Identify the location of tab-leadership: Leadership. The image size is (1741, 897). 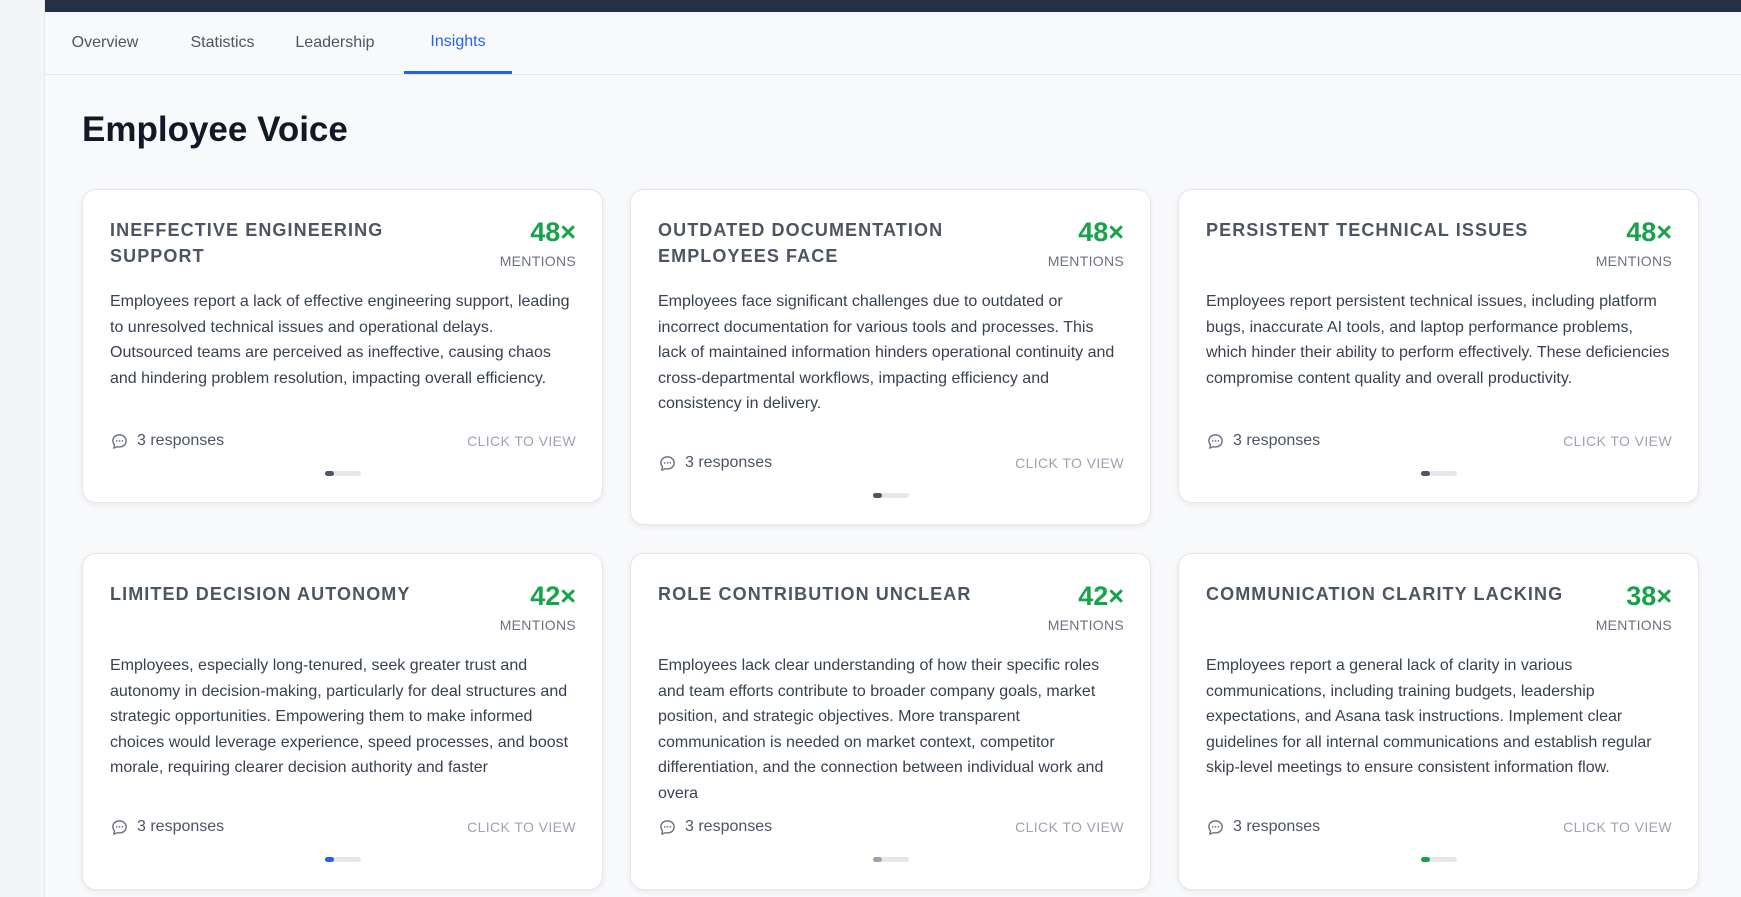
(335, 43).